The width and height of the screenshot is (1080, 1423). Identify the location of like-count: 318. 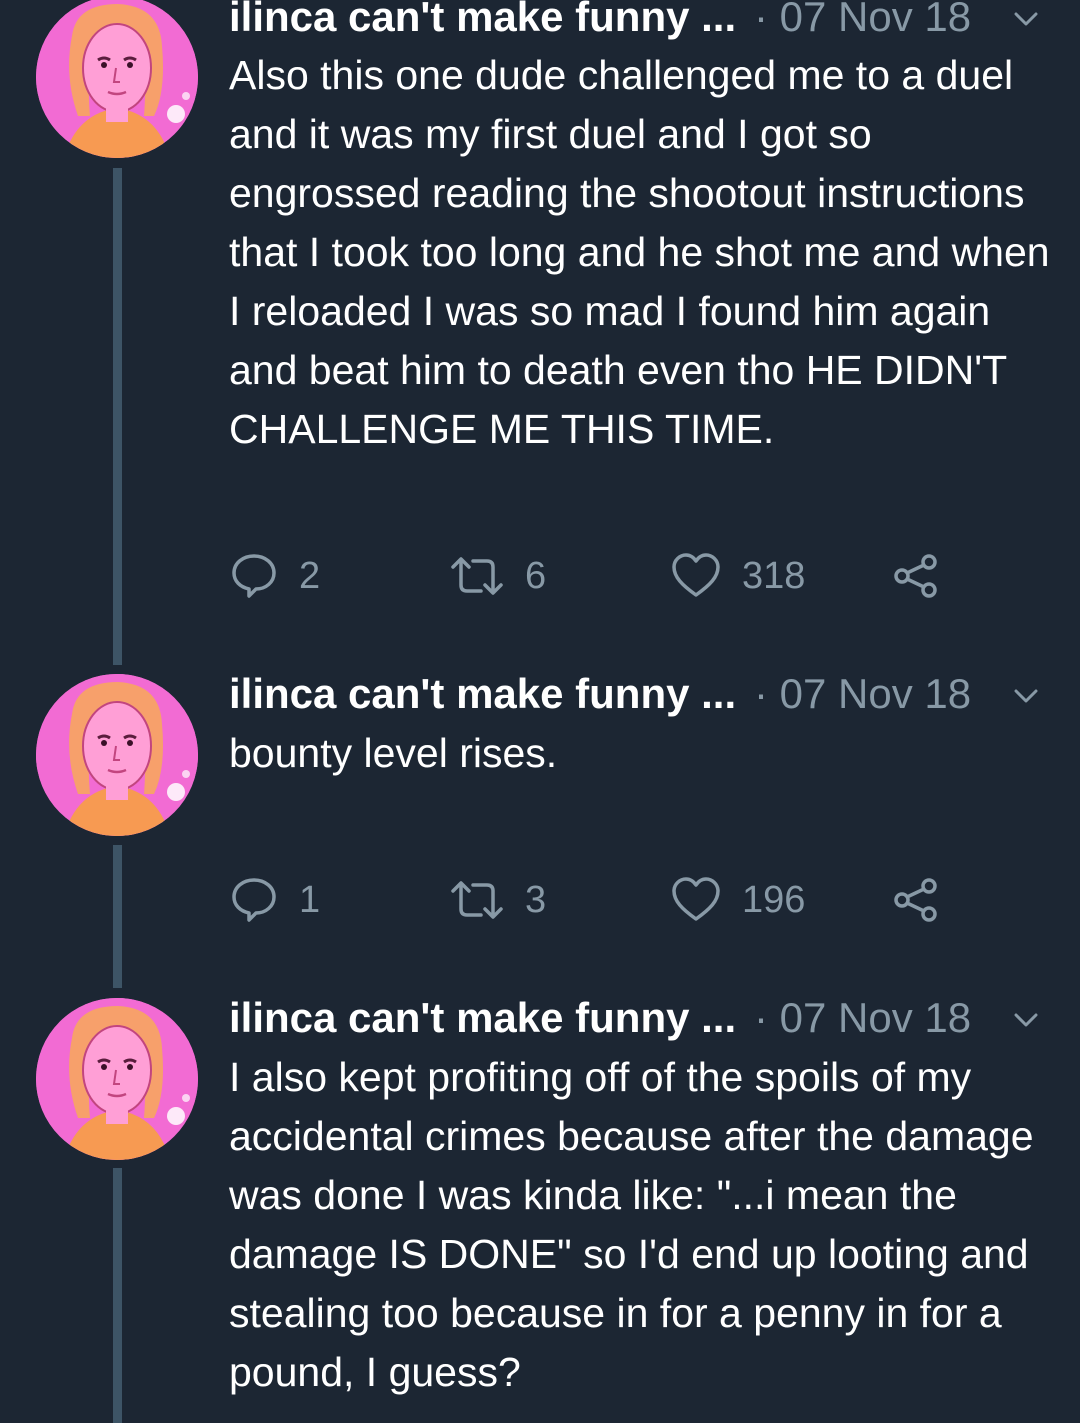
(774, 575).